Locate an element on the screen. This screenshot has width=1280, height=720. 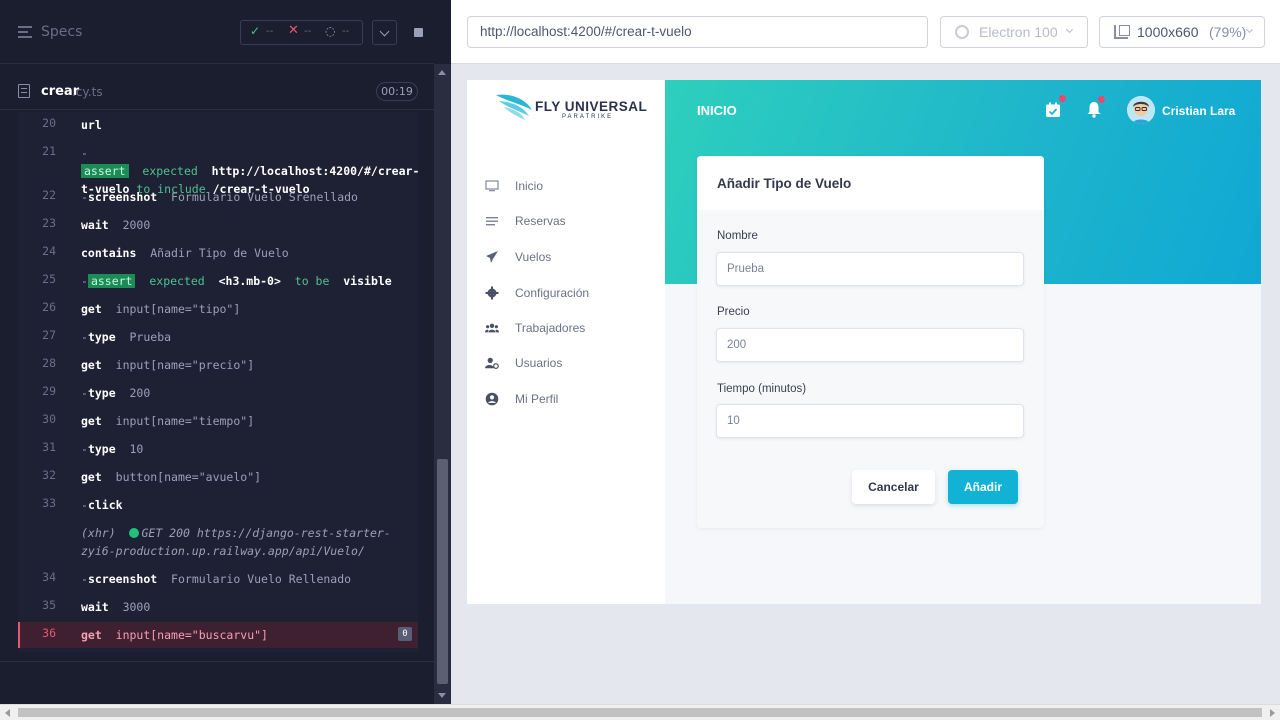
specs-menu-icon is located at coordinates (25, 32).